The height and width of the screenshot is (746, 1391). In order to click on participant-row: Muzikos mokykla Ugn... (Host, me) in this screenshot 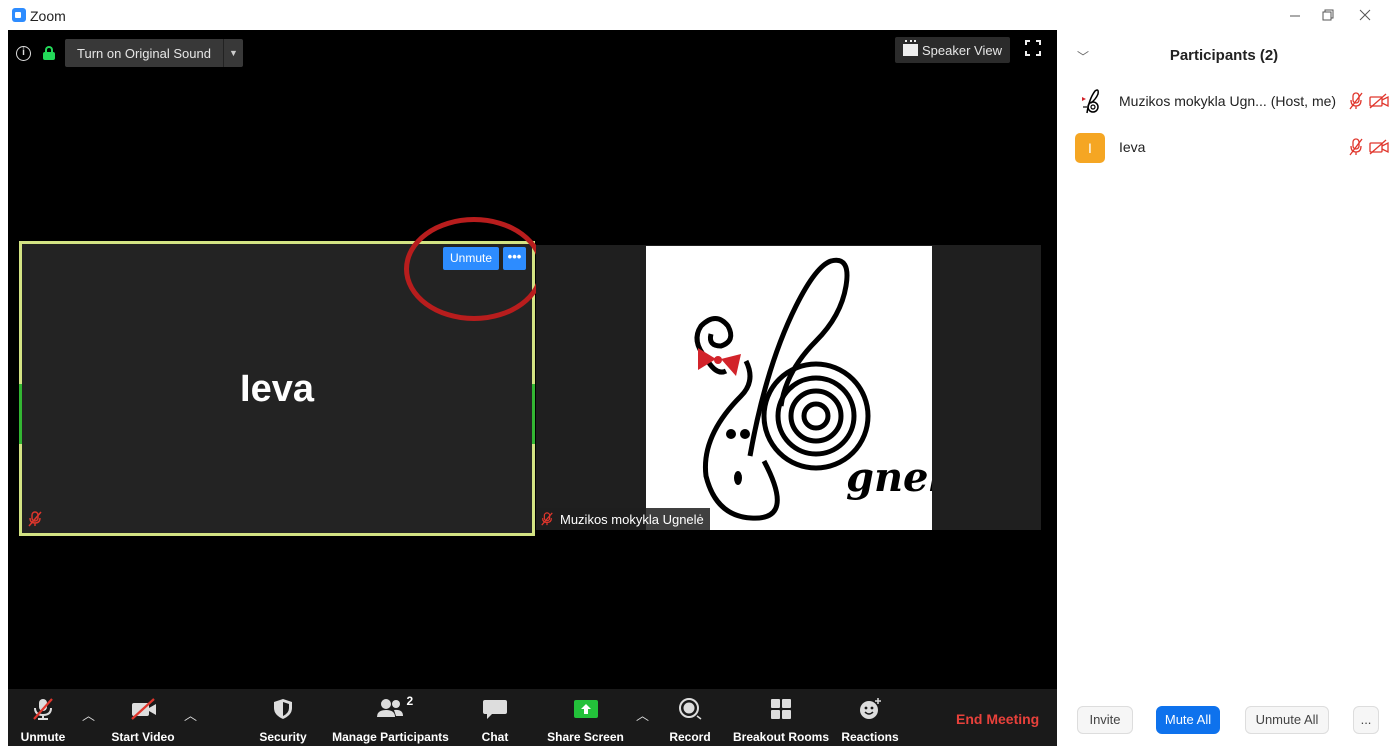, I will do `click(1224, 102)`.